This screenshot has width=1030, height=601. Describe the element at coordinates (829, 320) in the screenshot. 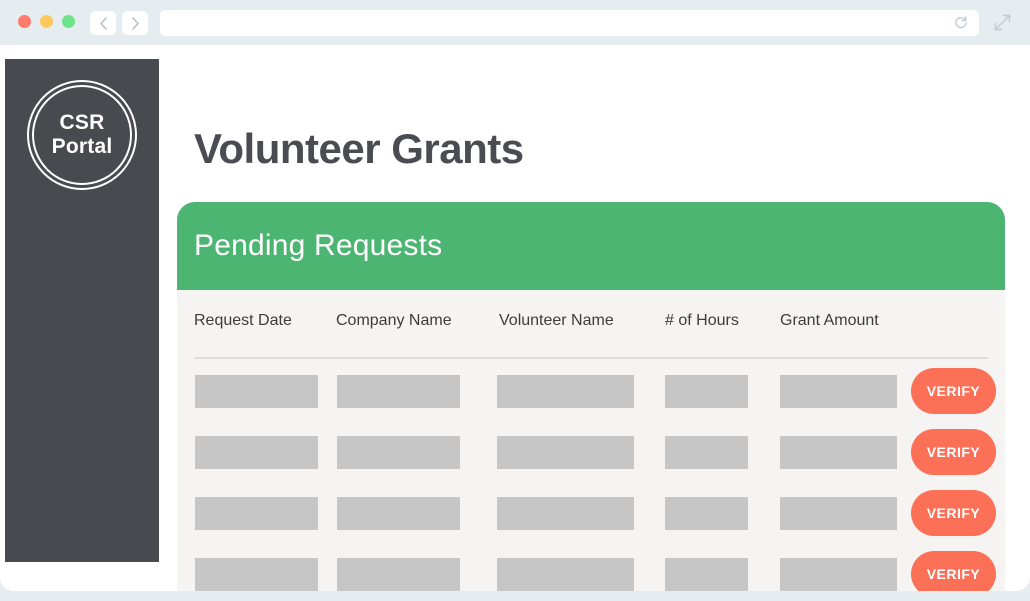

I see `column-header-4: Grant Amount` at that location.